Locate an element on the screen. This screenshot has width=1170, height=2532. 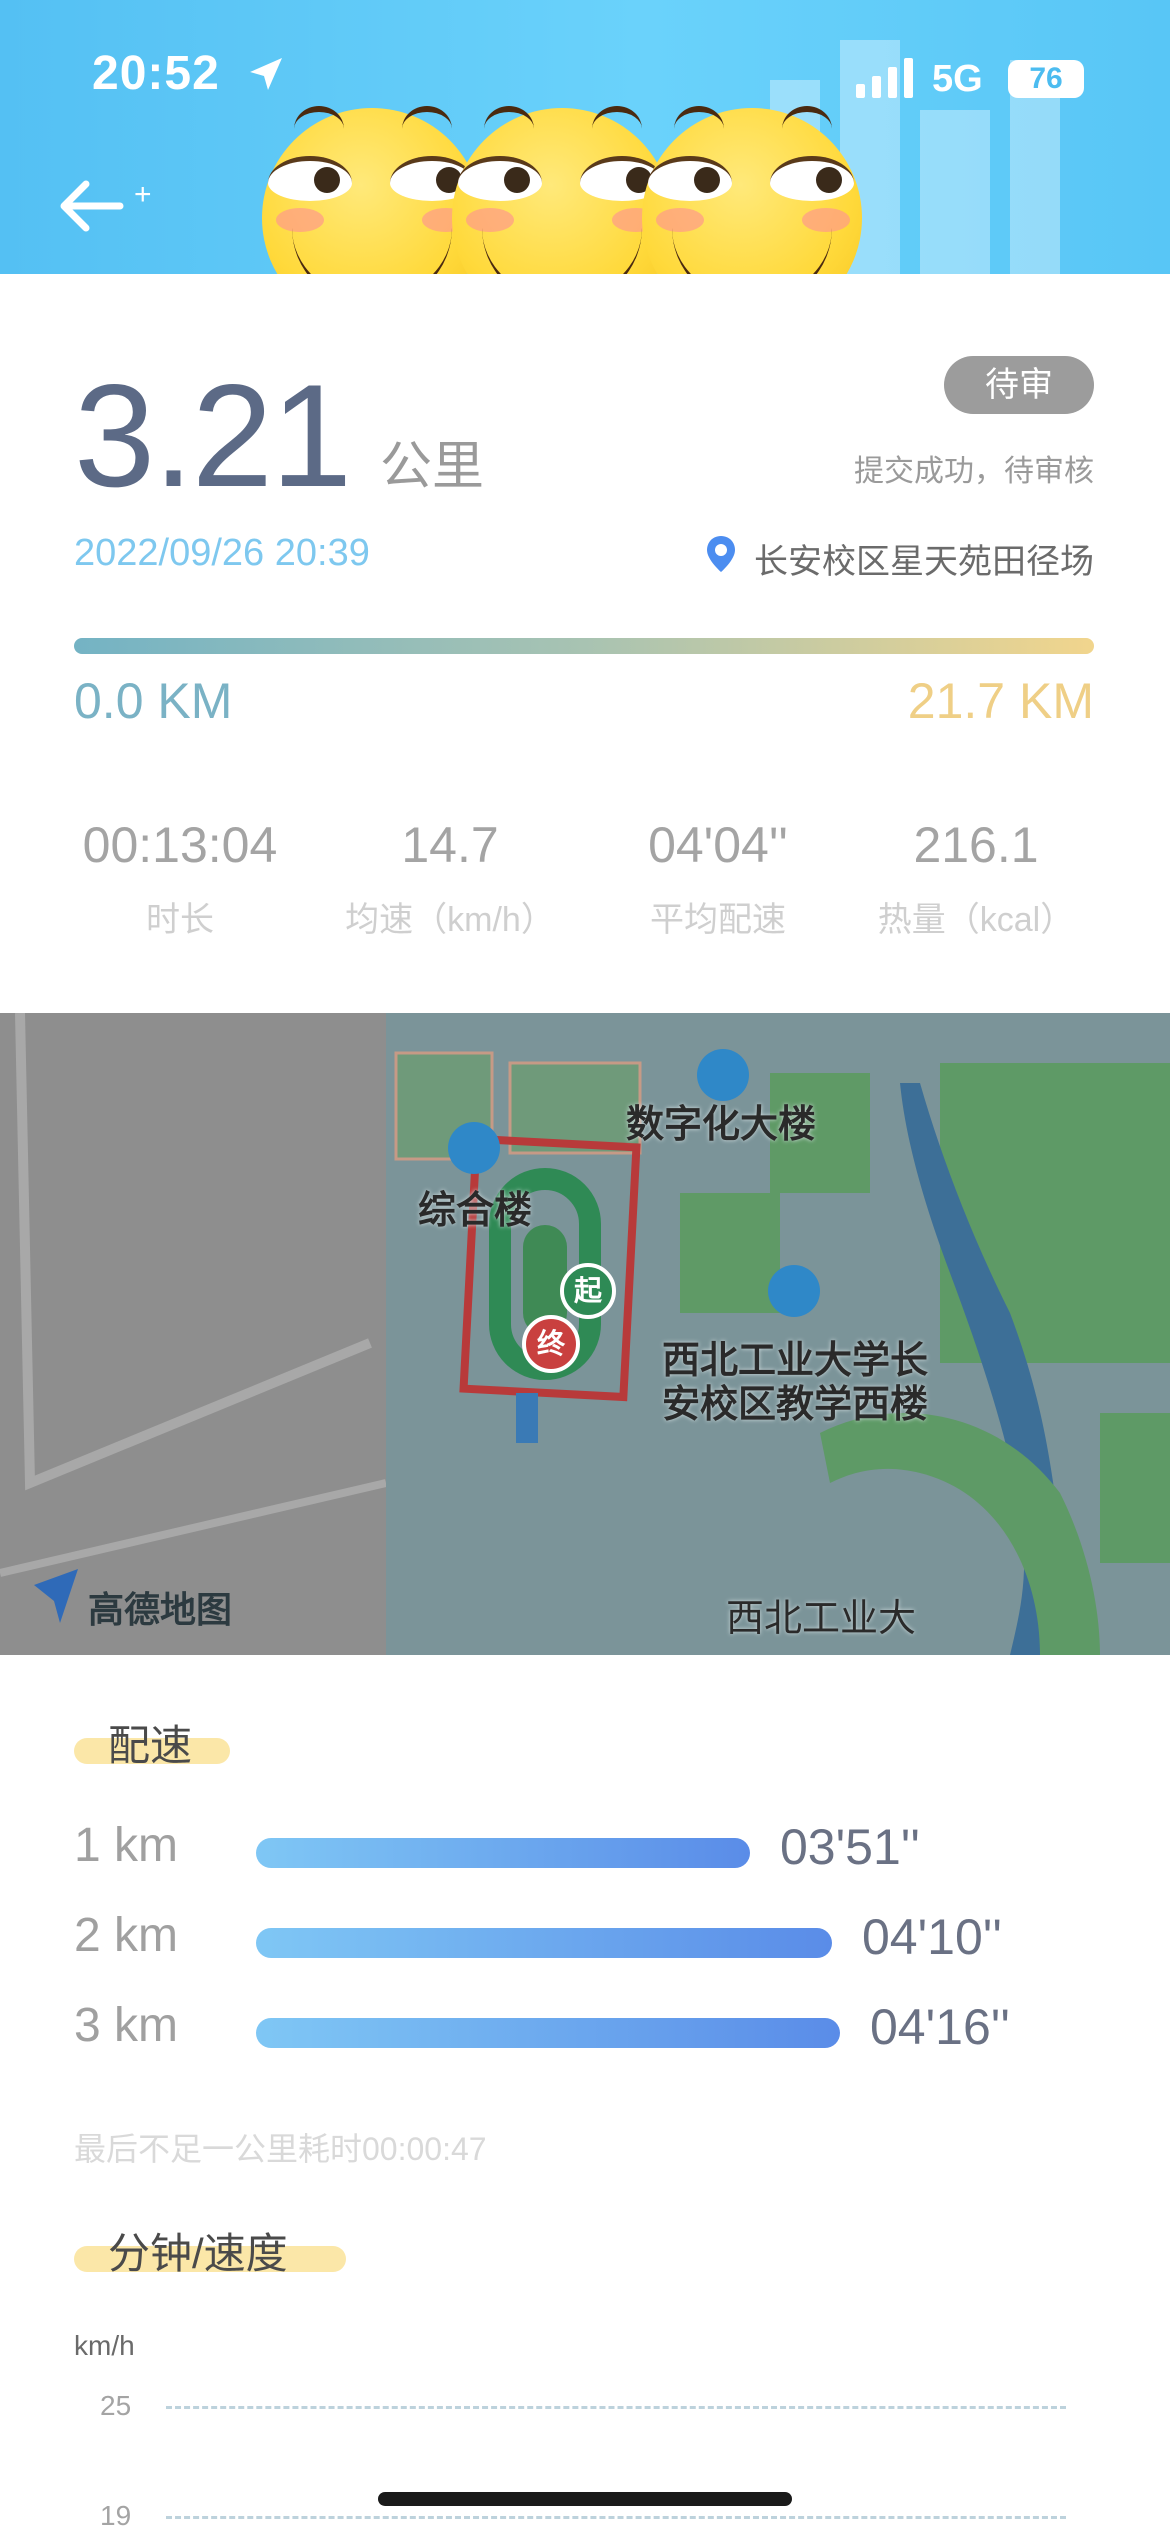
status-time: 20:52 is located at coordinates (156, 73).